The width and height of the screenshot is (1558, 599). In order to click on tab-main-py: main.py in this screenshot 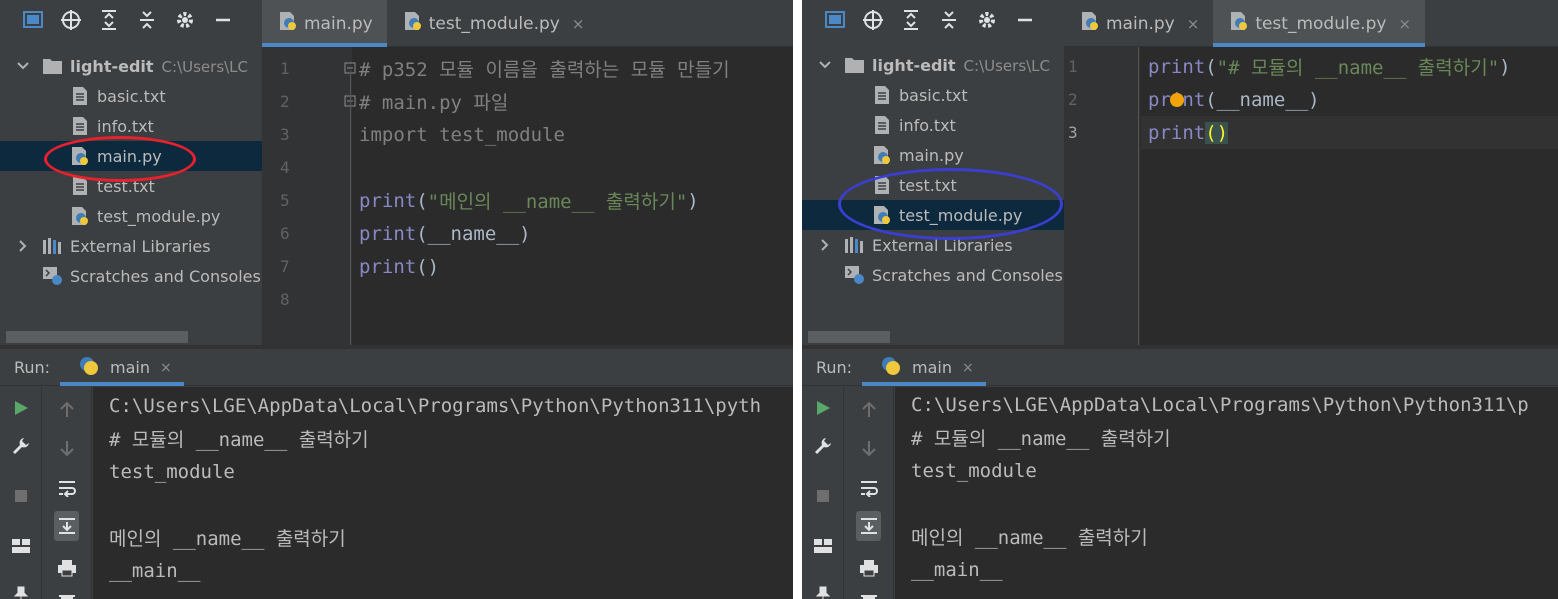, I will do `click(324, 23)`.